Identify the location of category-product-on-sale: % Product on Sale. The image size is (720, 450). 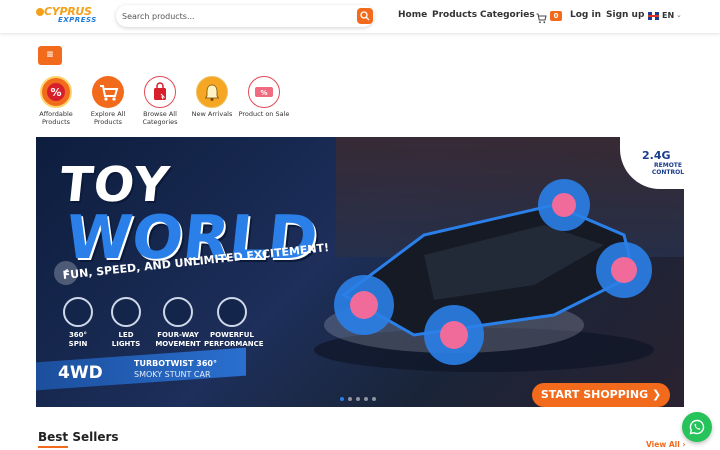
(264, 97).